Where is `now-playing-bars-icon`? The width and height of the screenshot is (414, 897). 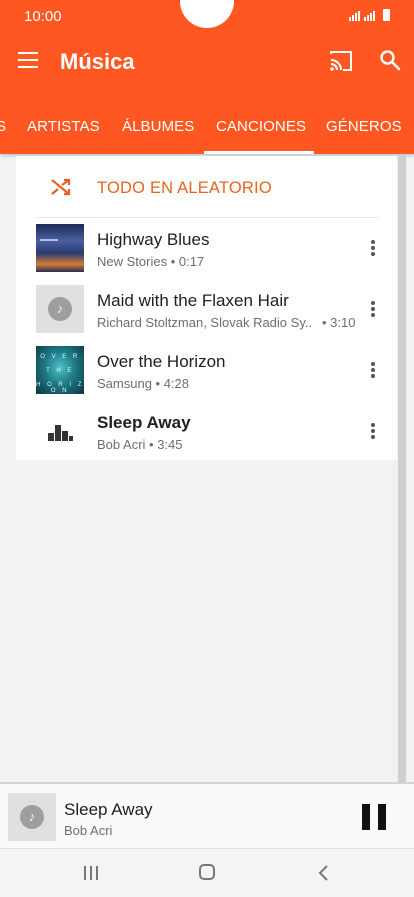
now-playing-bars-icon is located at coordinates (60, 433).